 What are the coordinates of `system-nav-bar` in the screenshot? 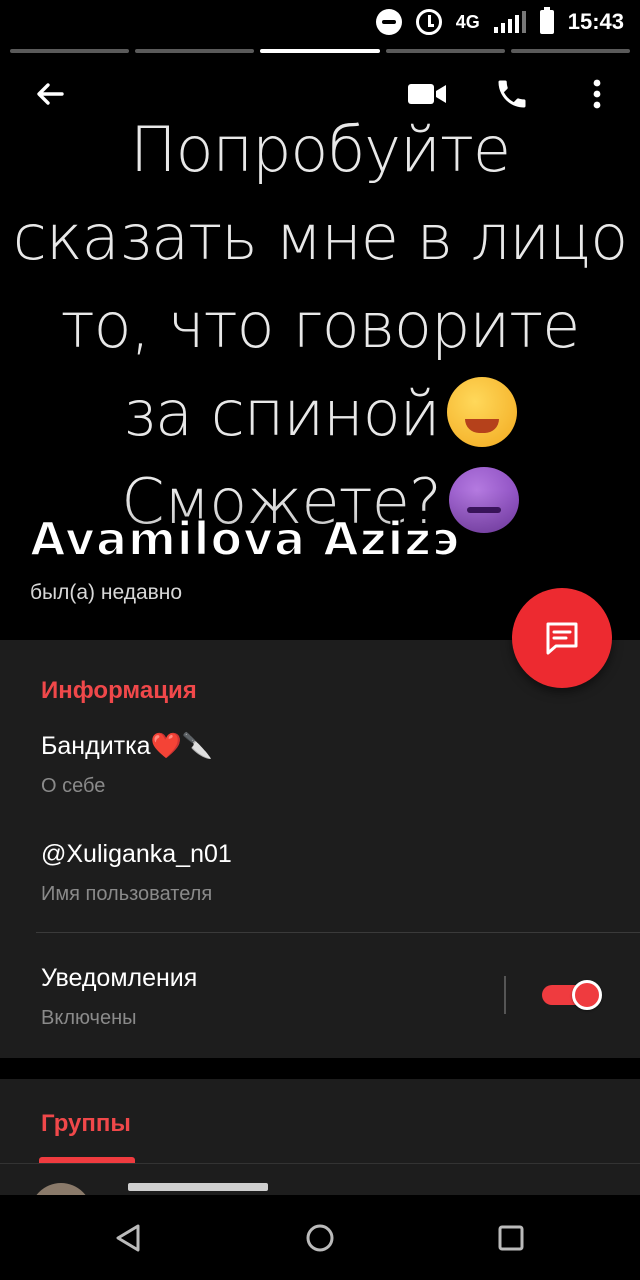 It's located at (320, 1237).